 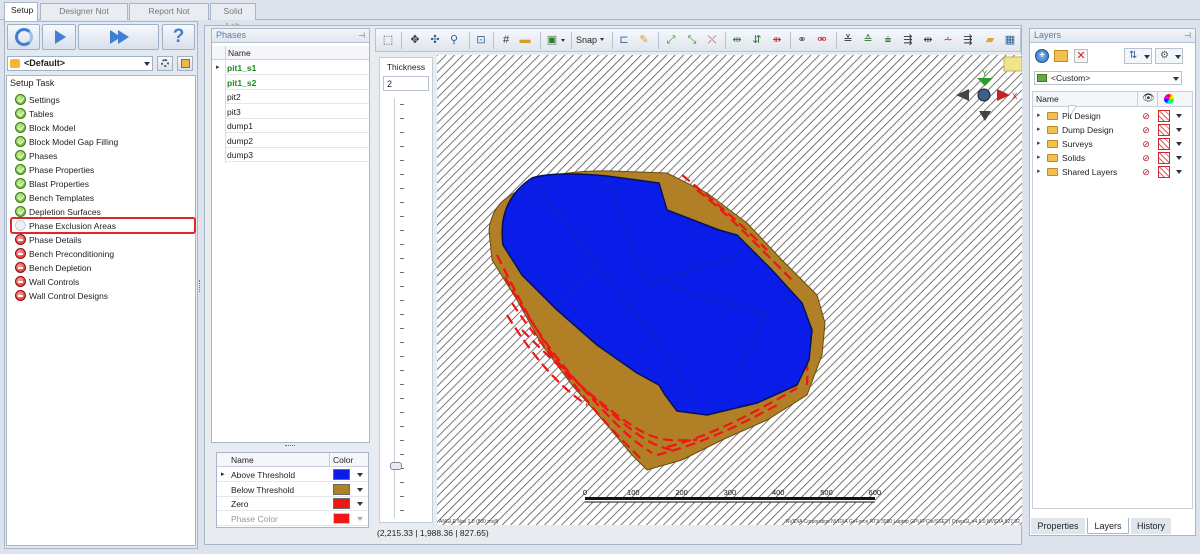 What do you see at coordinates (1061, 56) in the screenshot?
I see `add-folder-button` at bounding box center [1061, 56].